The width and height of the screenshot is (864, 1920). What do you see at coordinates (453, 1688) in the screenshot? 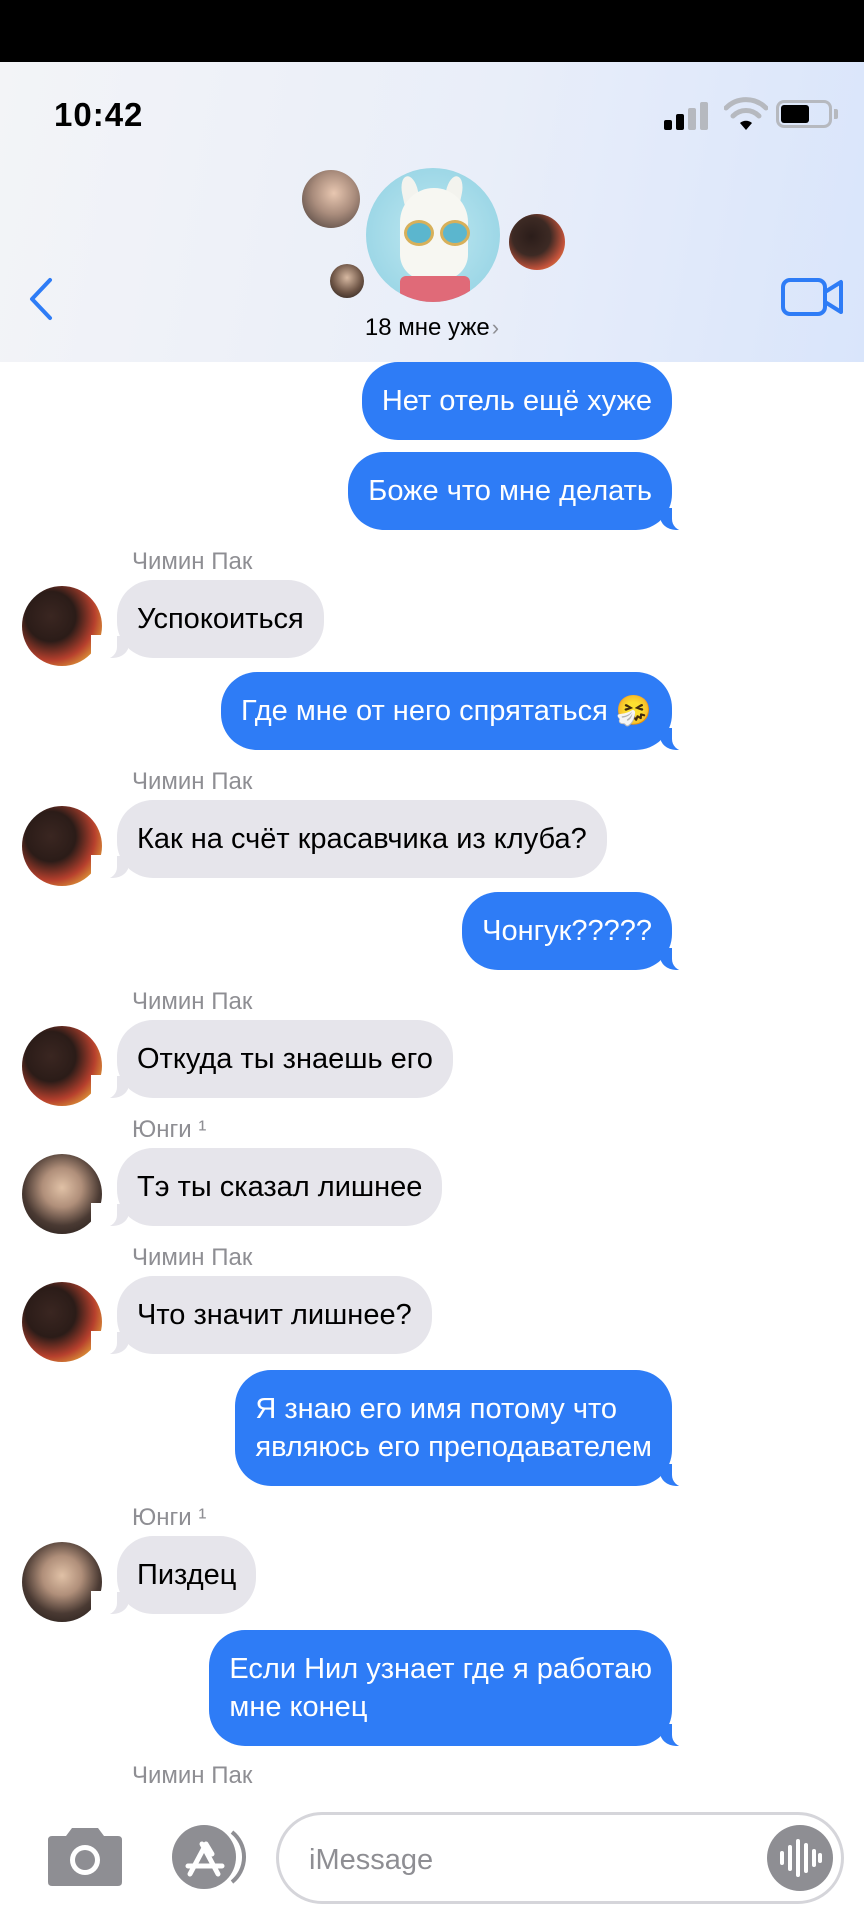
I see `outgoing-message: Если Нил узнает где я работаю мне конец` at bounding box center [453, 1688].